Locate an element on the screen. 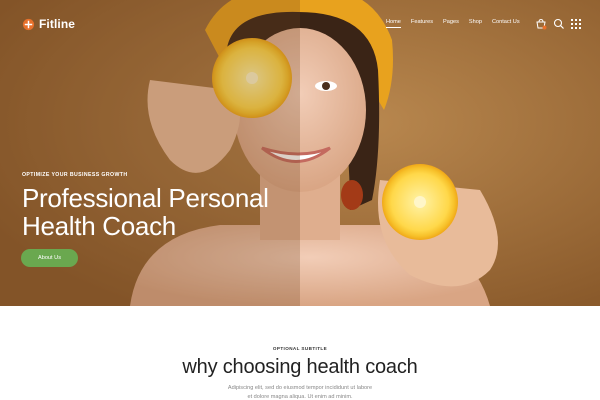  logo: Fitline is located at coordinates (48, 24).